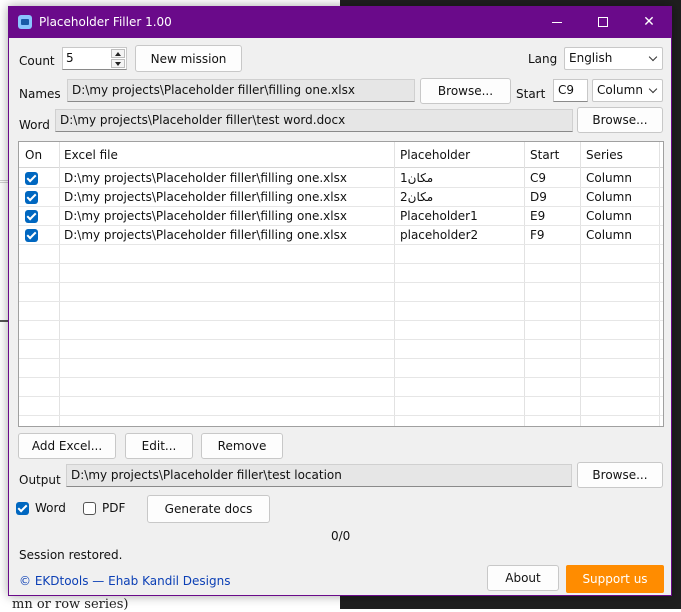  I want to click on stepper-down-icon, so click(118, 63).